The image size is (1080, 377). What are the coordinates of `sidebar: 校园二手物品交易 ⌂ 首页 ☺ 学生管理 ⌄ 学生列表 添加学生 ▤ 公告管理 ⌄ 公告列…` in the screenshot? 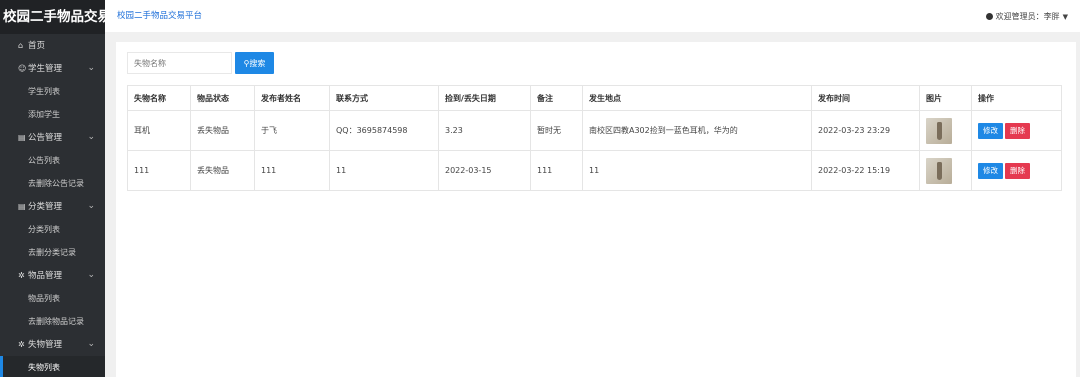 It's located at (52, 188).